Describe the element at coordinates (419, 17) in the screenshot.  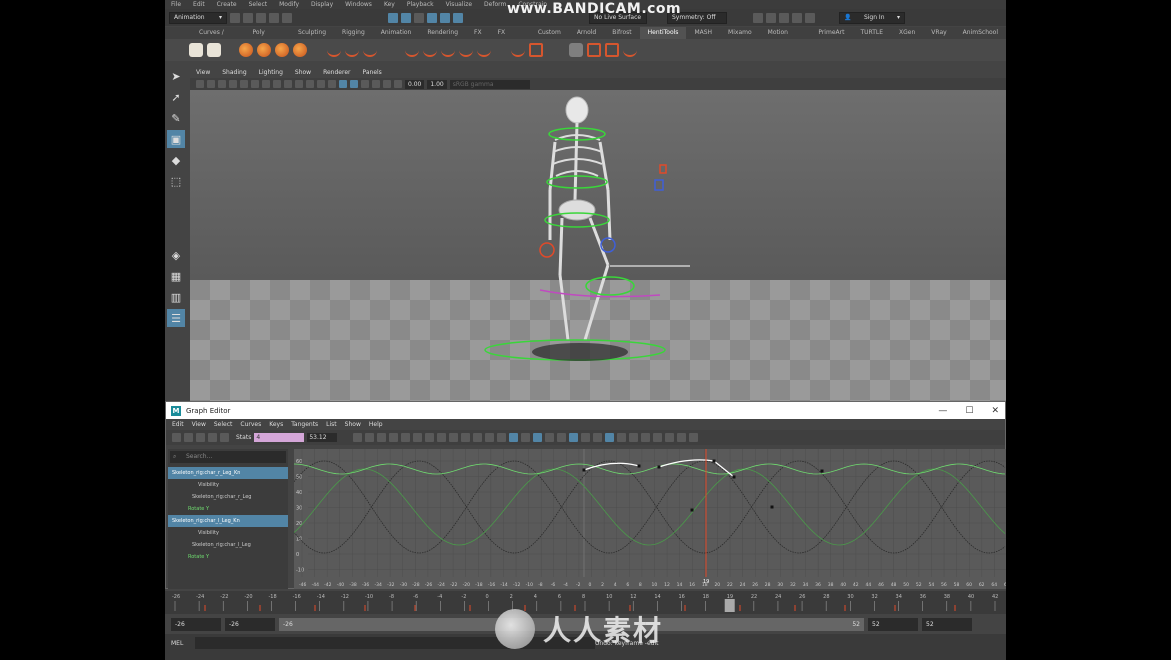
I see `select-component-icon` at that location.